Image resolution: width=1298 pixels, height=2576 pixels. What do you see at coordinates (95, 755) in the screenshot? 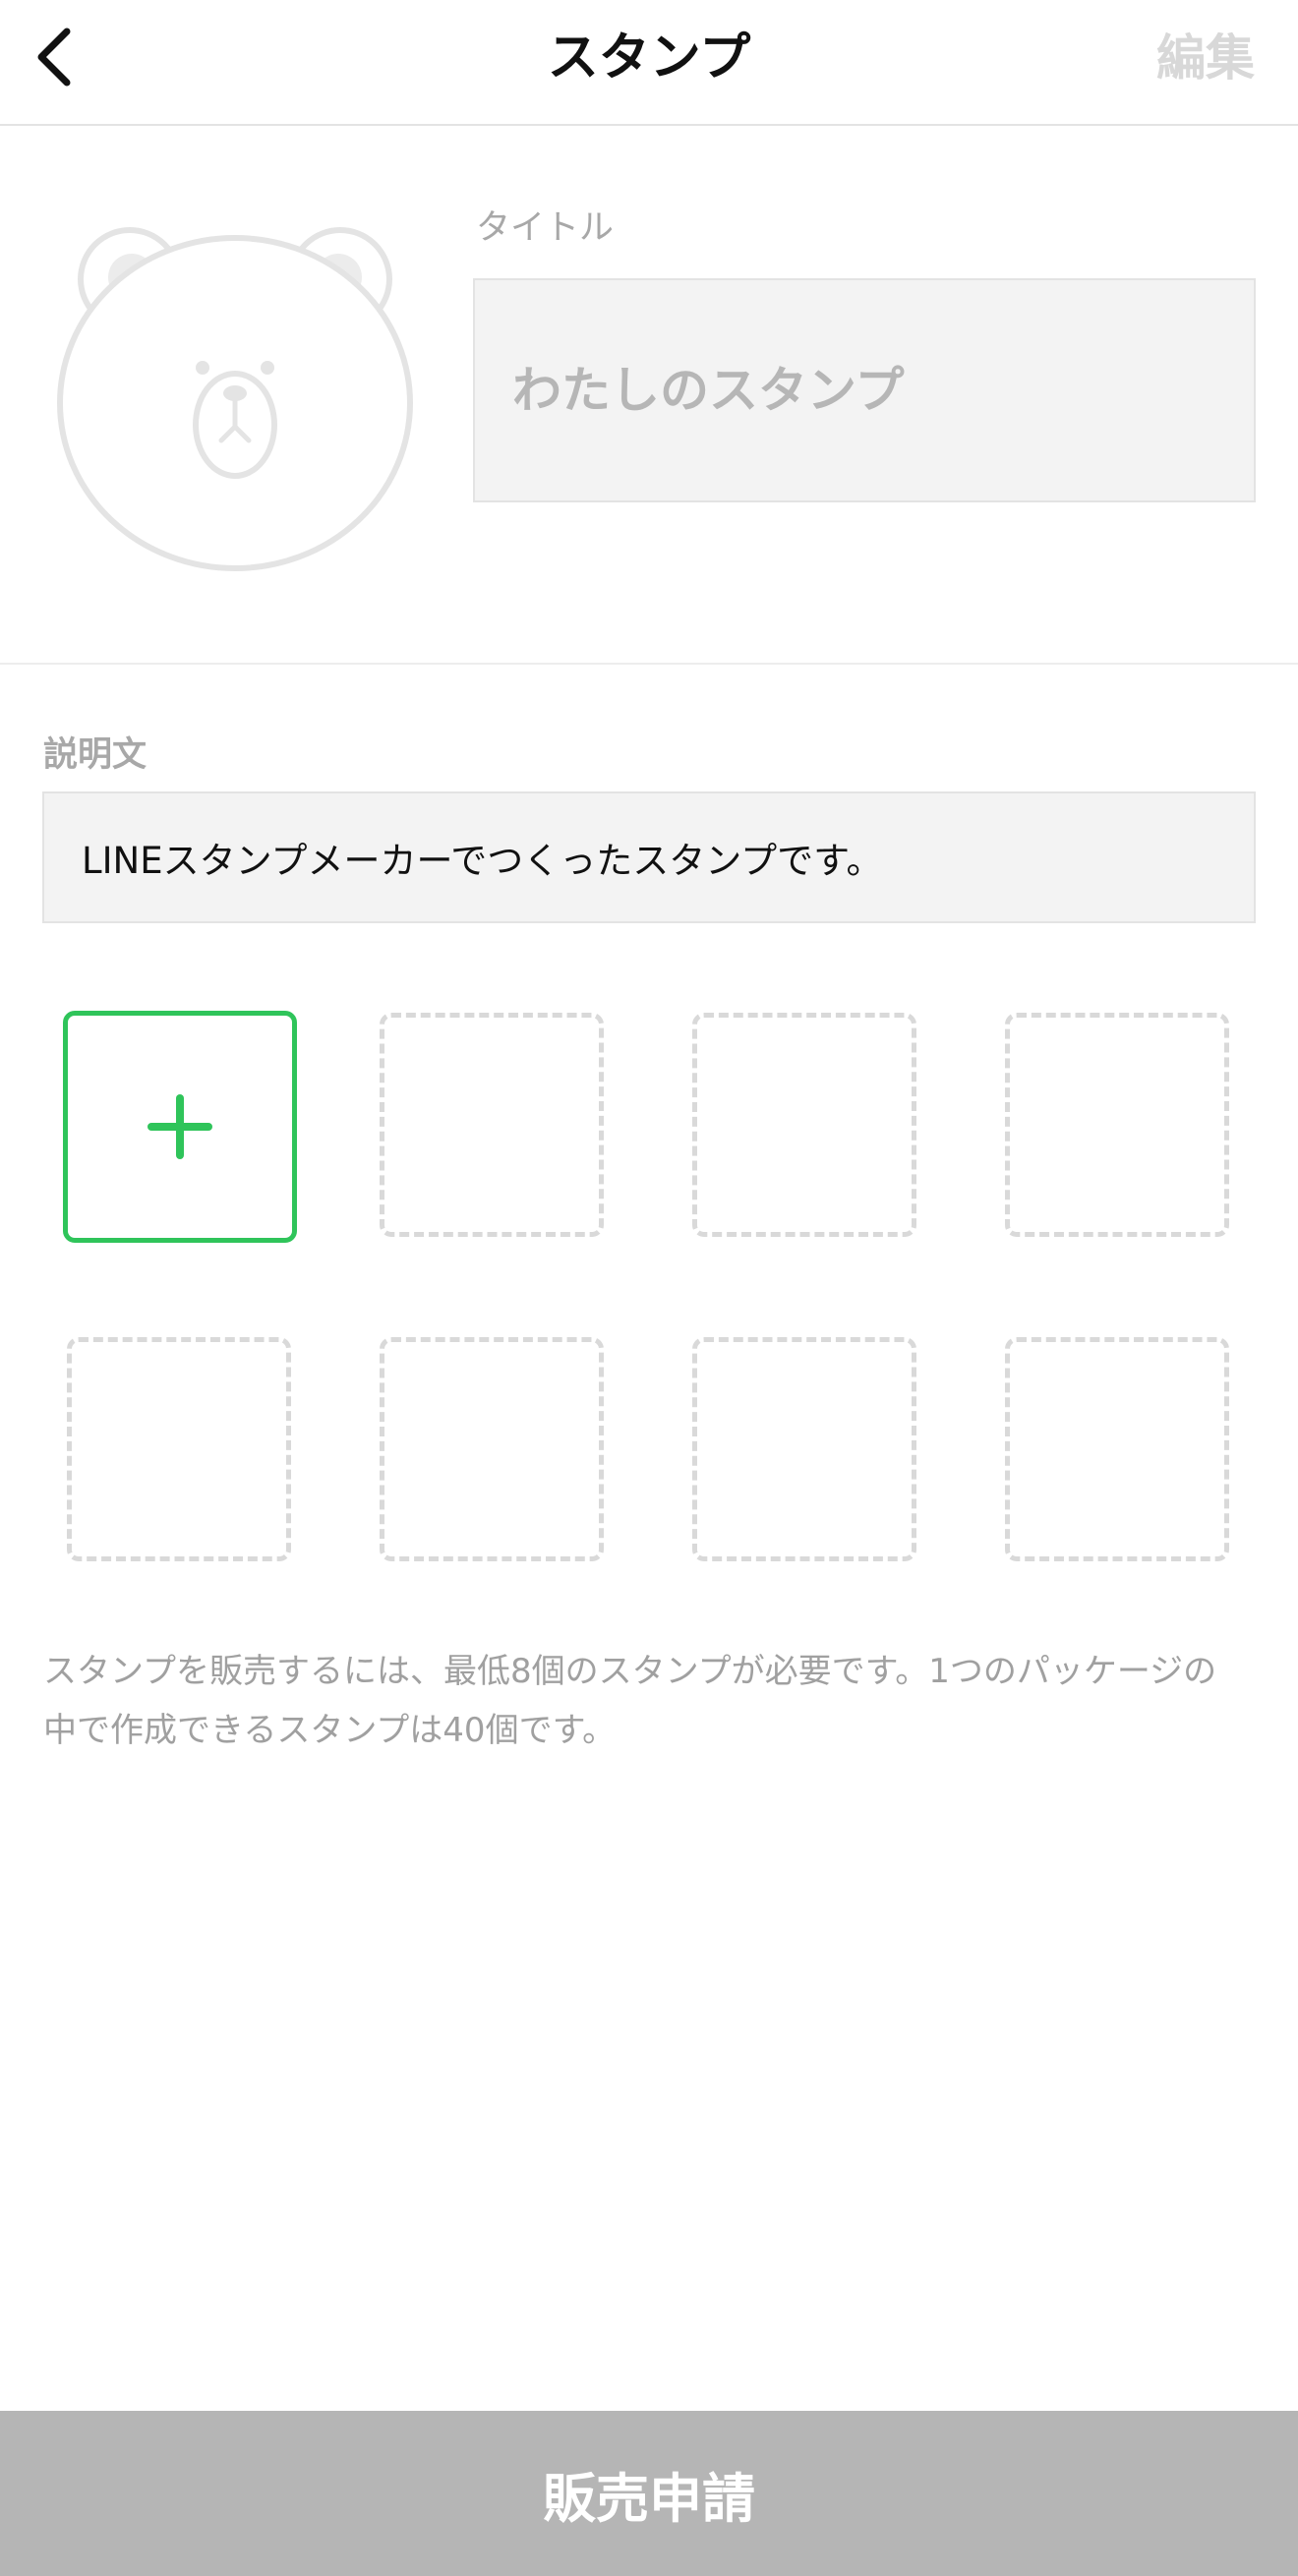
I see `description-label: 説明文` at bounding box center [95, 755].